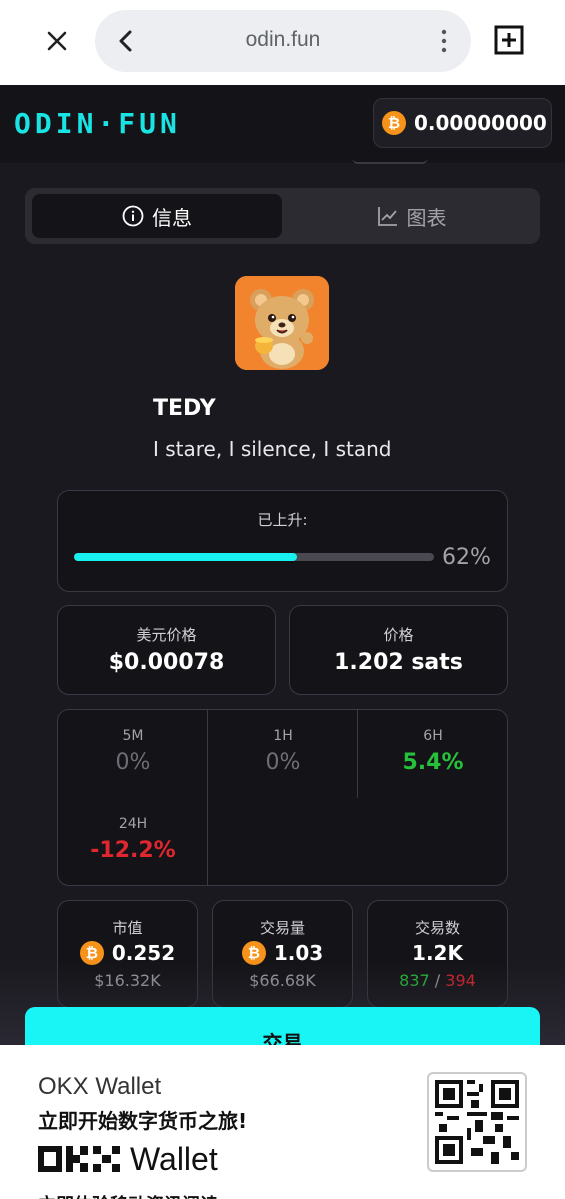 The image size is (565, 1199). I want to click on more-vert-icon, so click(444, 41).